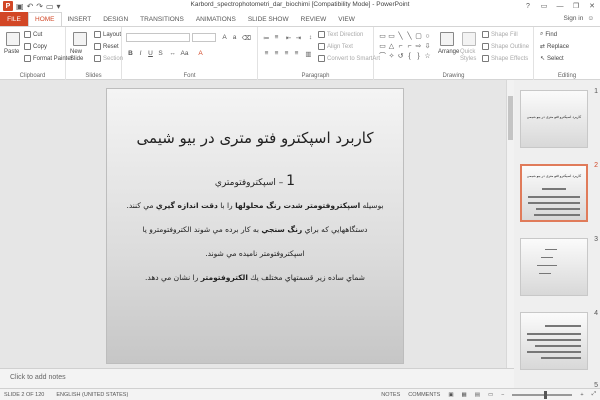 This screenshot has width=600, height=400. What do you see at coordinates (450, 395) in the screenshot?
I see `normal-view-icon: ▣` at bounding box center [450, 395].